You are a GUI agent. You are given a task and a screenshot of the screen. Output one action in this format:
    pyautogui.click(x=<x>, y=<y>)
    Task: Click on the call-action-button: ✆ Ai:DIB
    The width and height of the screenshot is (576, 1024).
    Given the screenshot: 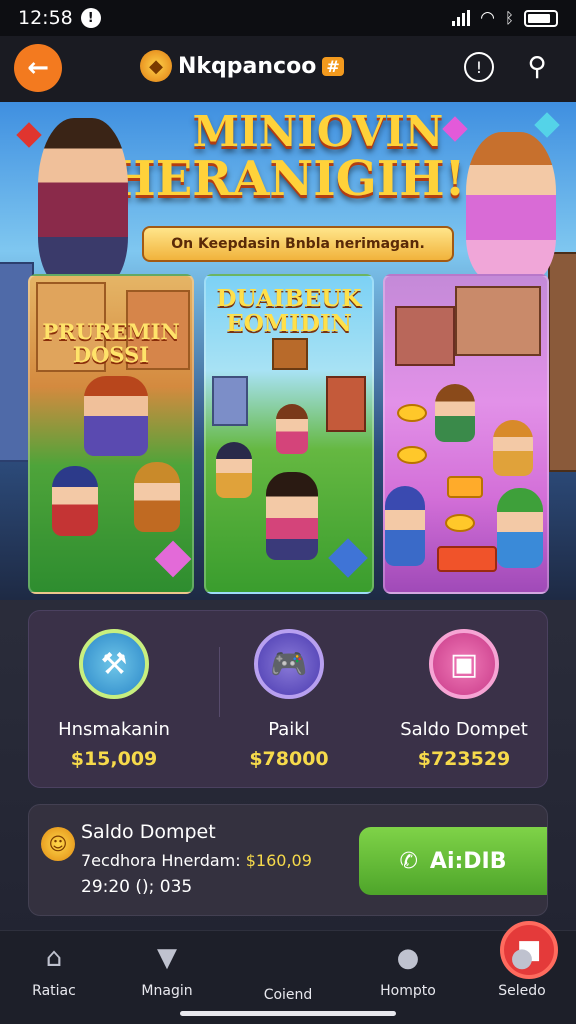 What is the action you would take?
    pyautogui.click(x=453, y=861)
    